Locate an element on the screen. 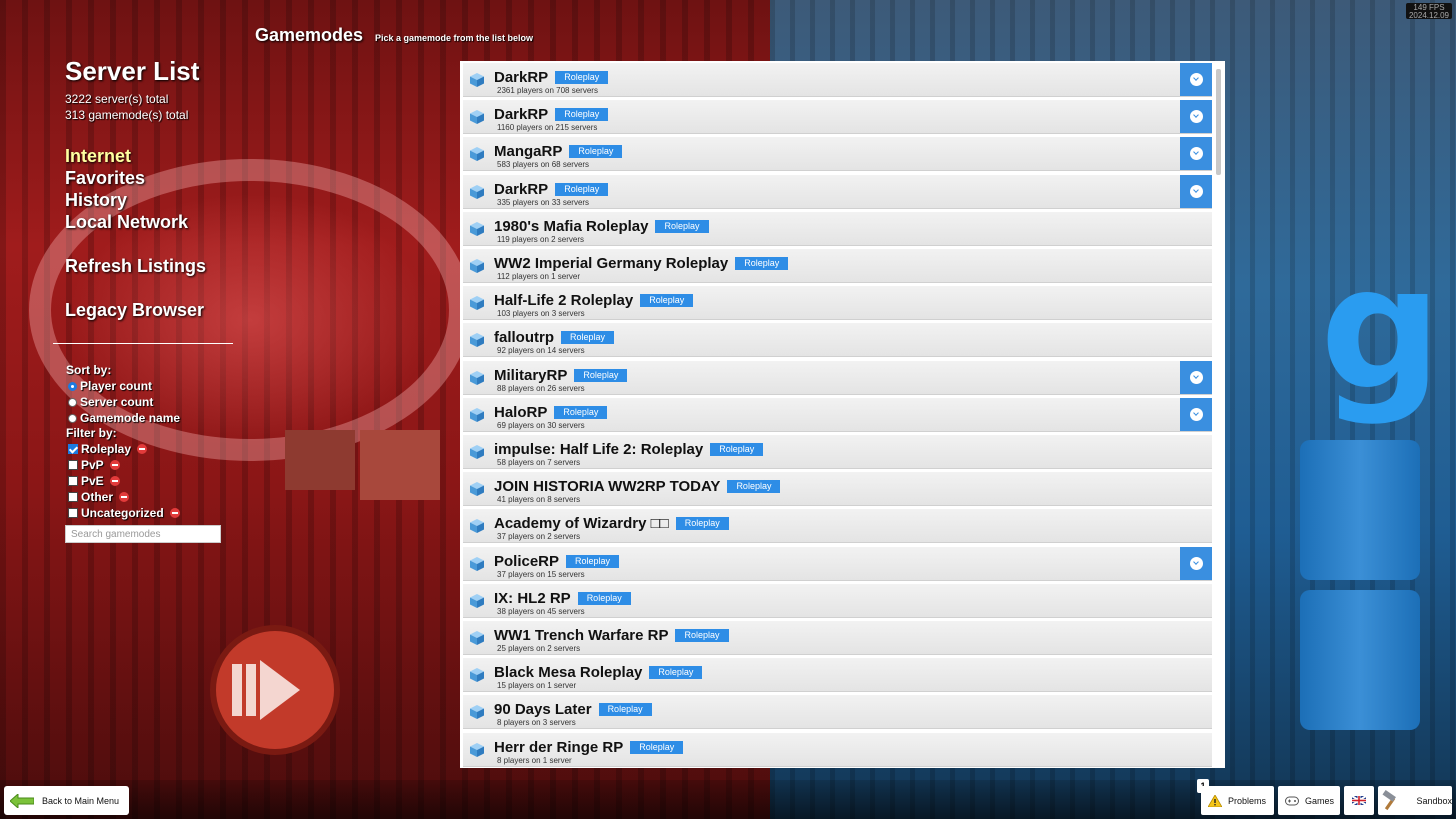 The image size is (1456, 819). search-gamemodes-input is located at coordinates (143, 534).